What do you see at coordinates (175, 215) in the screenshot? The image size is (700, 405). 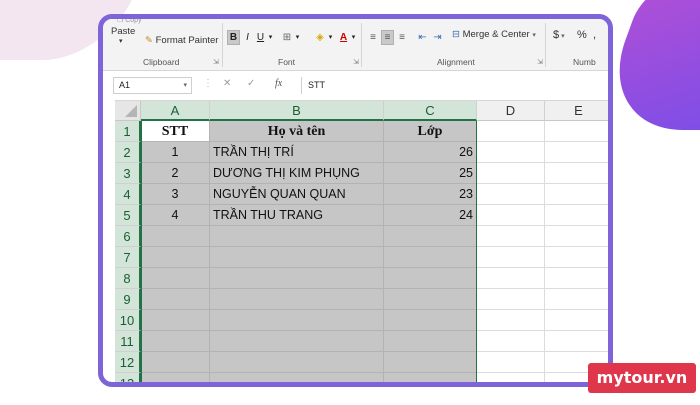 I see `cell-a5: 4` at bounding box center [175, 215].